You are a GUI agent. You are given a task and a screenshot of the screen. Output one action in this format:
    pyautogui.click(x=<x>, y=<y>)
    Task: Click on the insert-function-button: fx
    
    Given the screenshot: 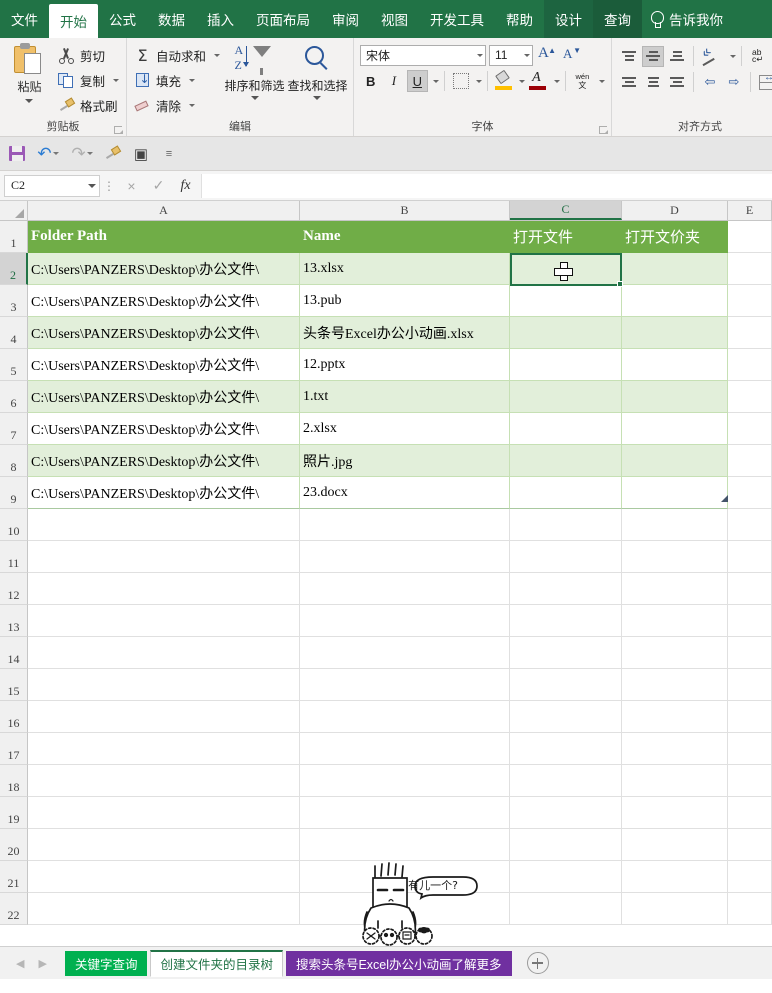 What is the action you would take?
    pyautogui.click(x=185, y=186)
    